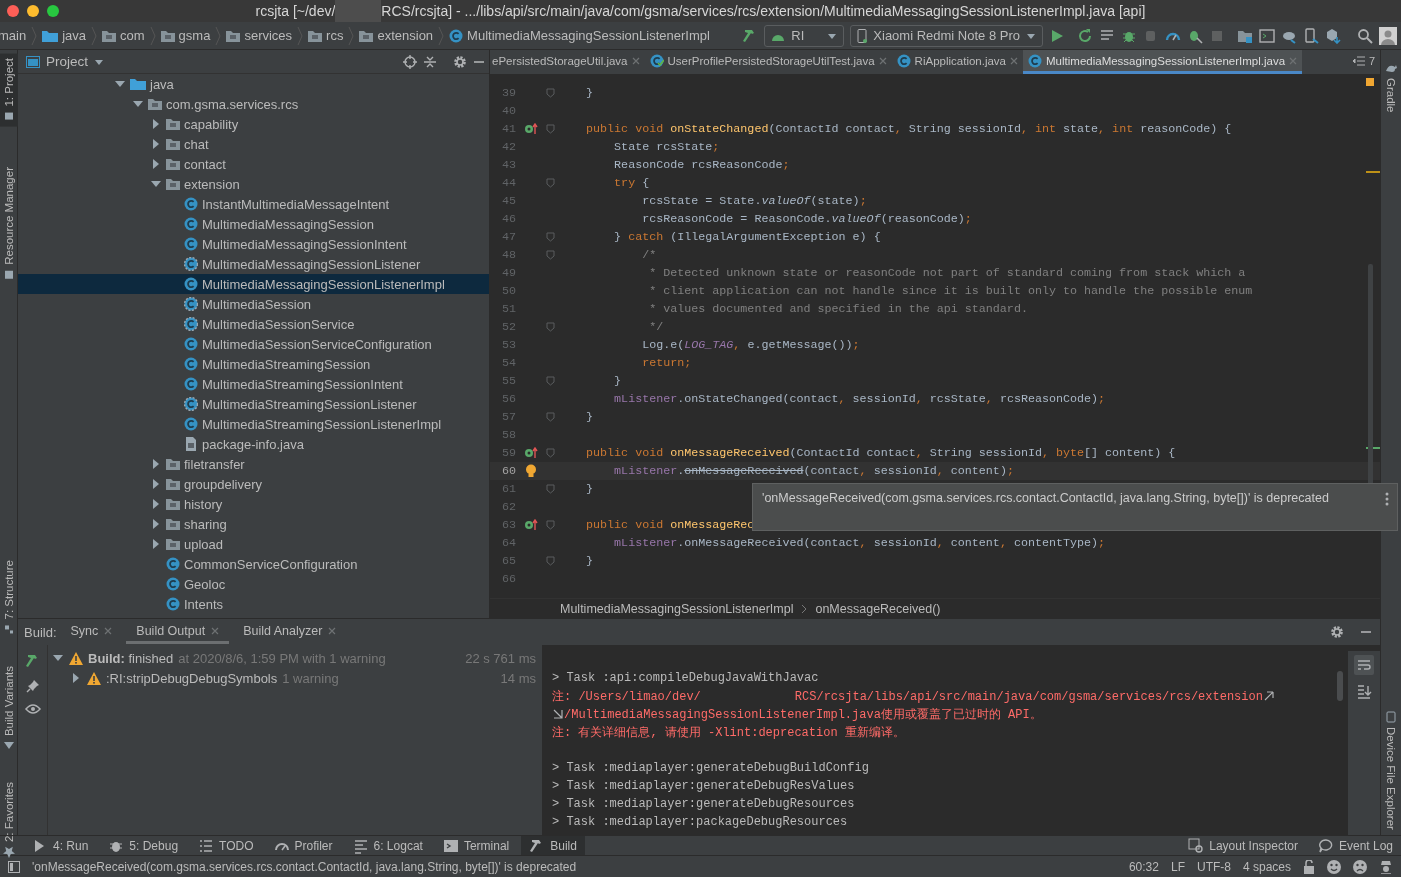 The image size is (1401, 877). Describe the element at coordinates (253, 424) in the screenshot. I see `tree-item: MultimediaStreamingSessionListenerImpl` at that location.